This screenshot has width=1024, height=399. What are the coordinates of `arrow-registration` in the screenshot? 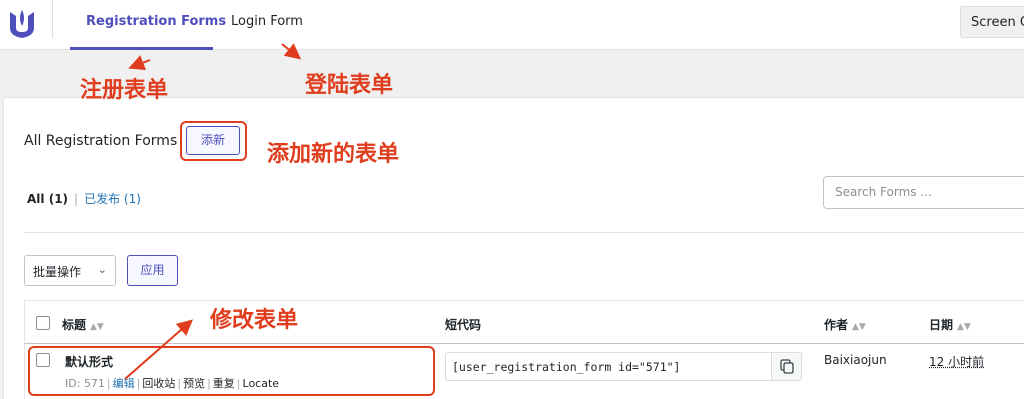 It's located at (141, 63).